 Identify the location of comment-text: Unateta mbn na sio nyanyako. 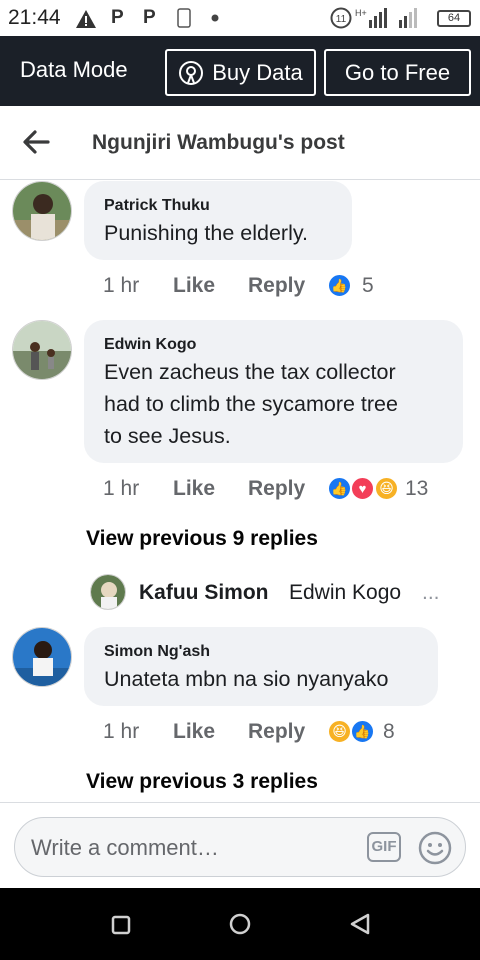
(246, 679).